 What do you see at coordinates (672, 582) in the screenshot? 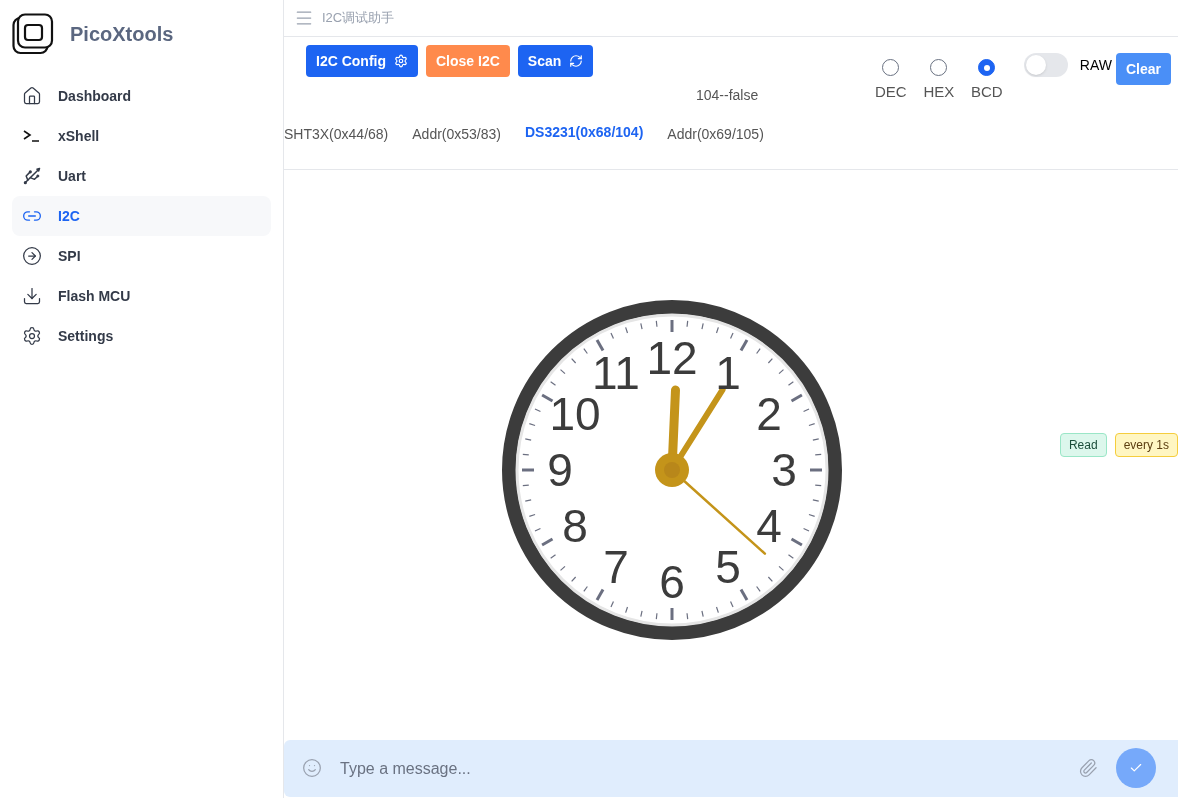
I see `clock-numeral: 6` at bounding box center [672, 582].